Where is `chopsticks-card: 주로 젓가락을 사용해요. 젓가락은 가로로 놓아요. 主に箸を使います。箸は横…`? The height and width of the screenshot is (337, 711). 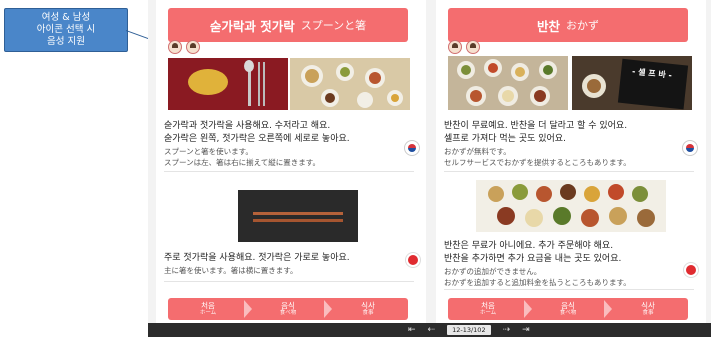 chopsticks-card: 주로 젓가락을 사용해요. 젓가락은 가로로 놓아요. 主に箸を使います。箸は横… is located at coordinates (289, 267).